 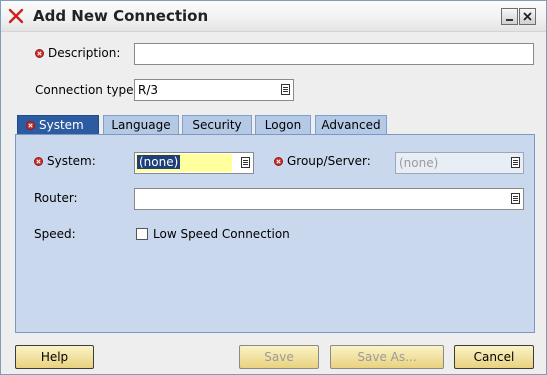 I want to click on description-label: Description:, so click(x=84, y=53).